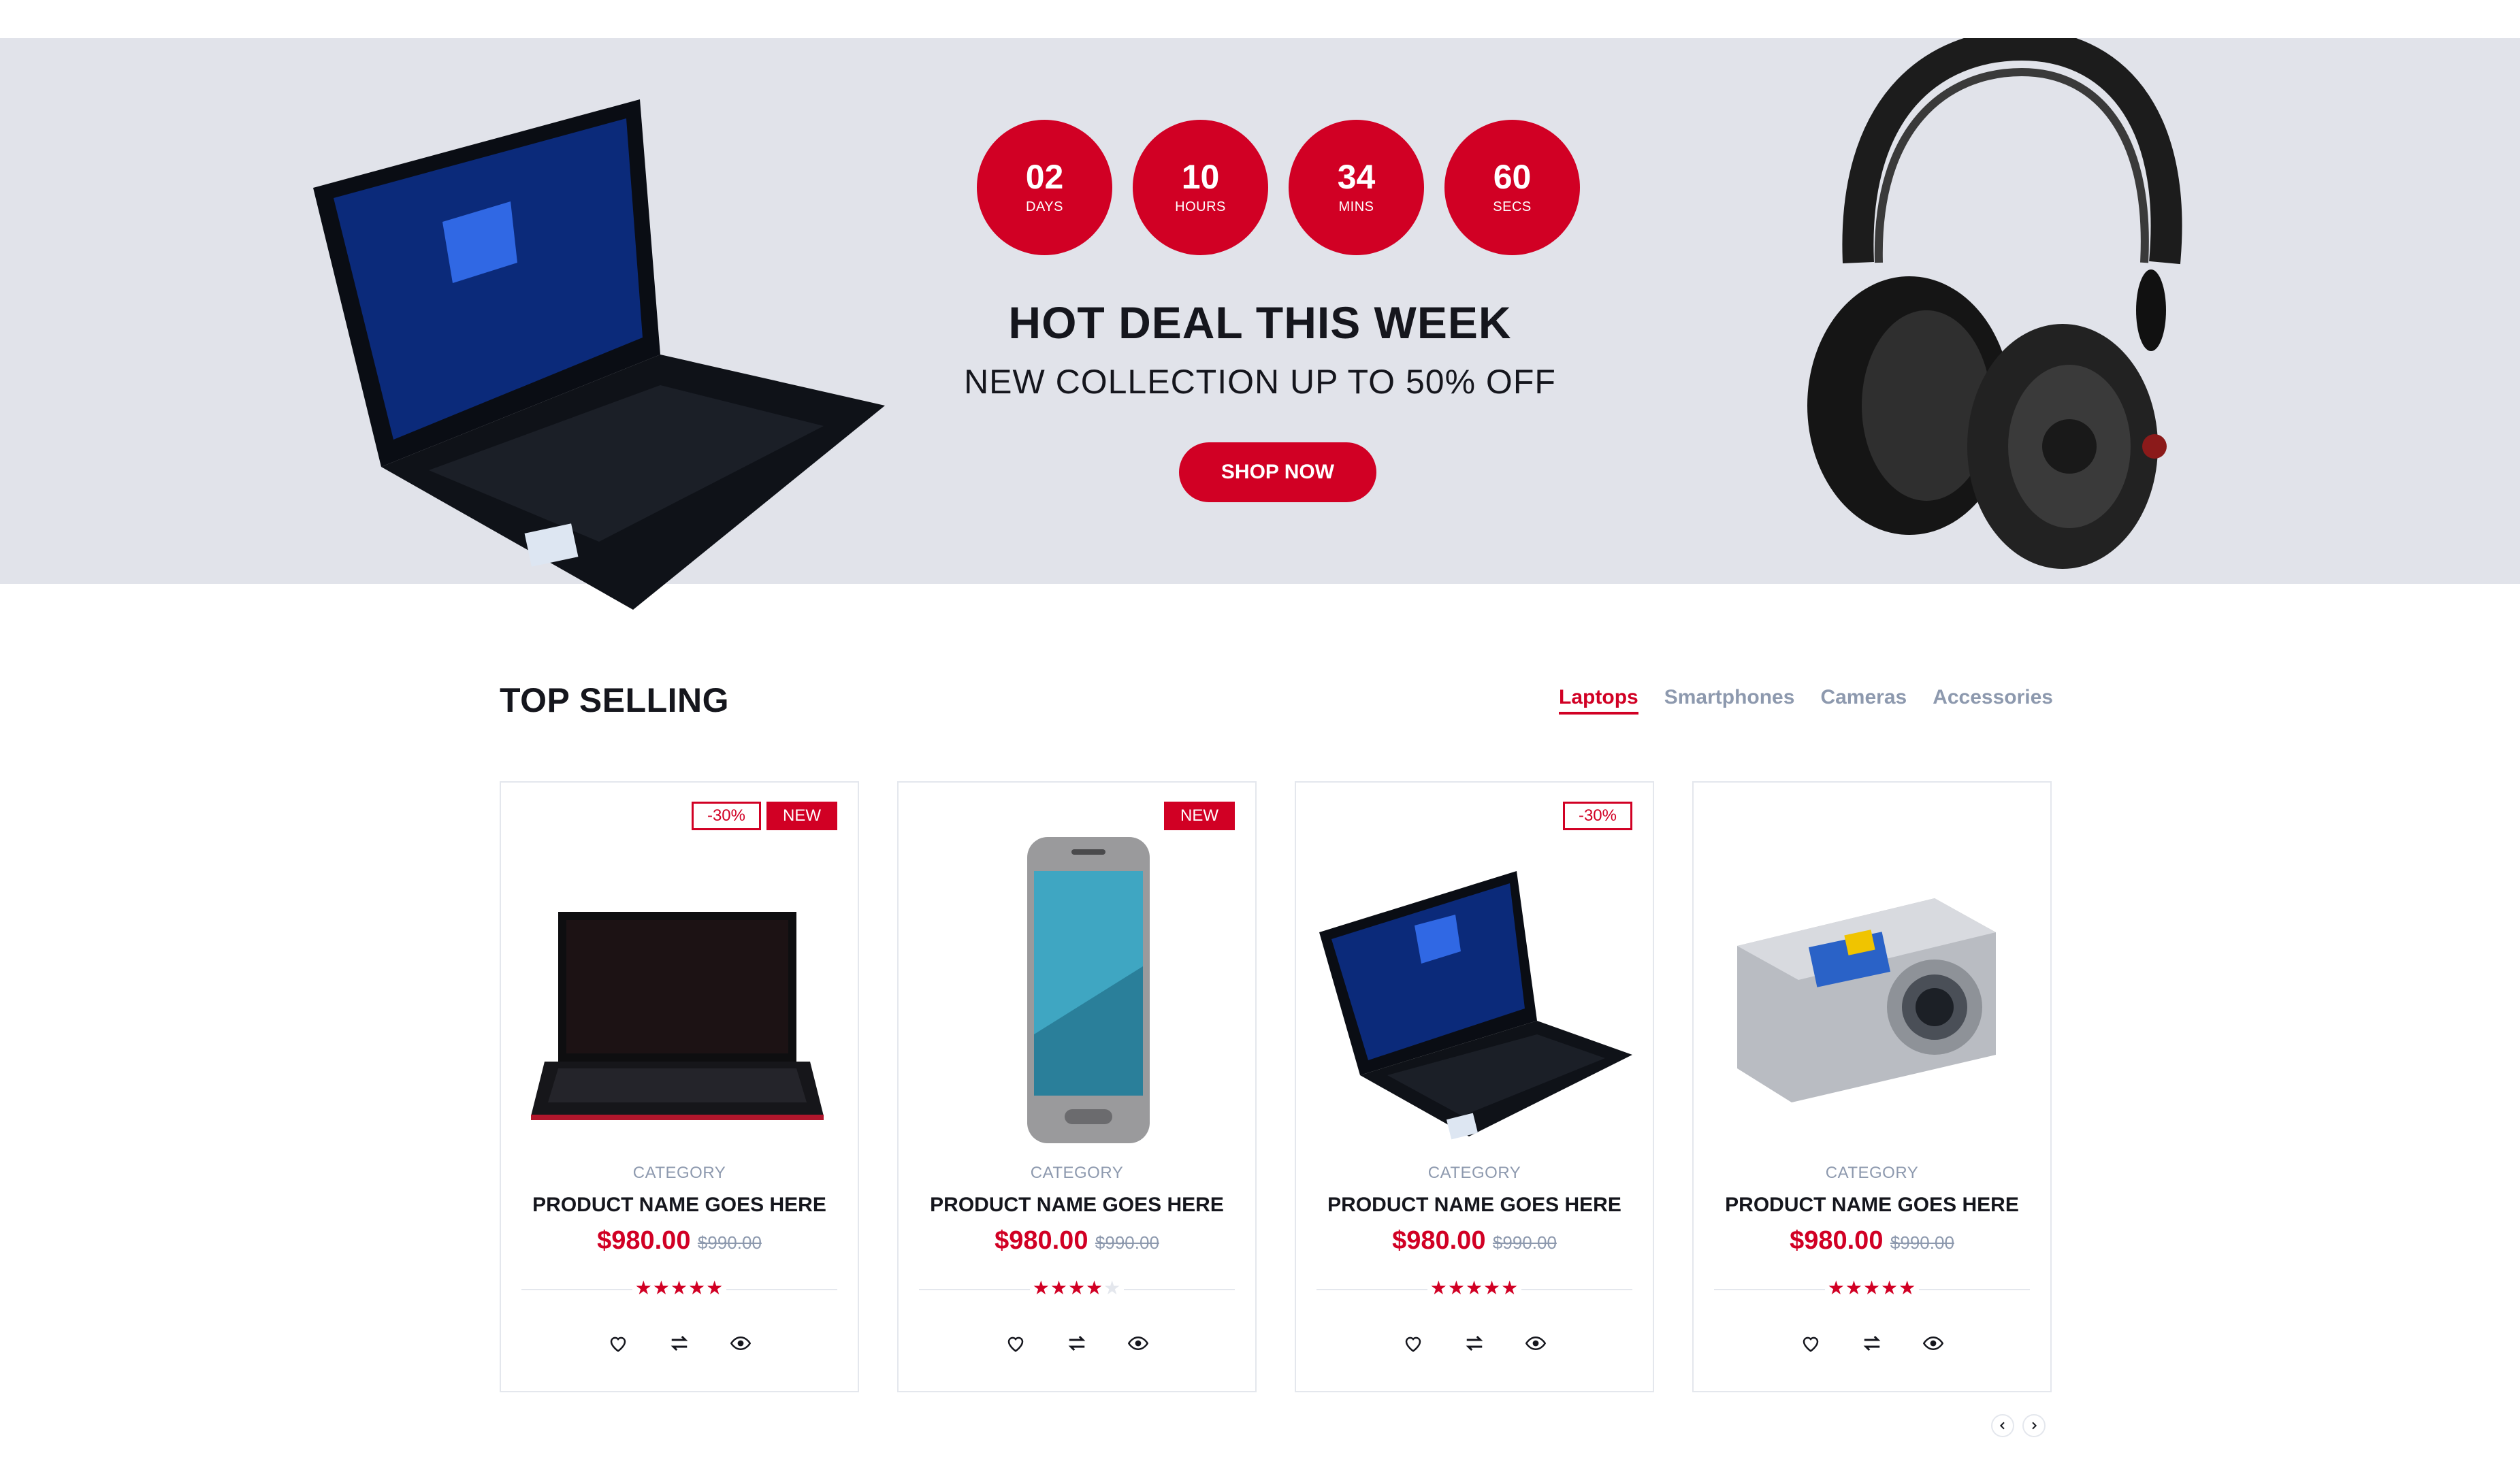 This screenshot has width=2520, height=1459. I want to click on countdown-value: 10, so click(1200, 177).